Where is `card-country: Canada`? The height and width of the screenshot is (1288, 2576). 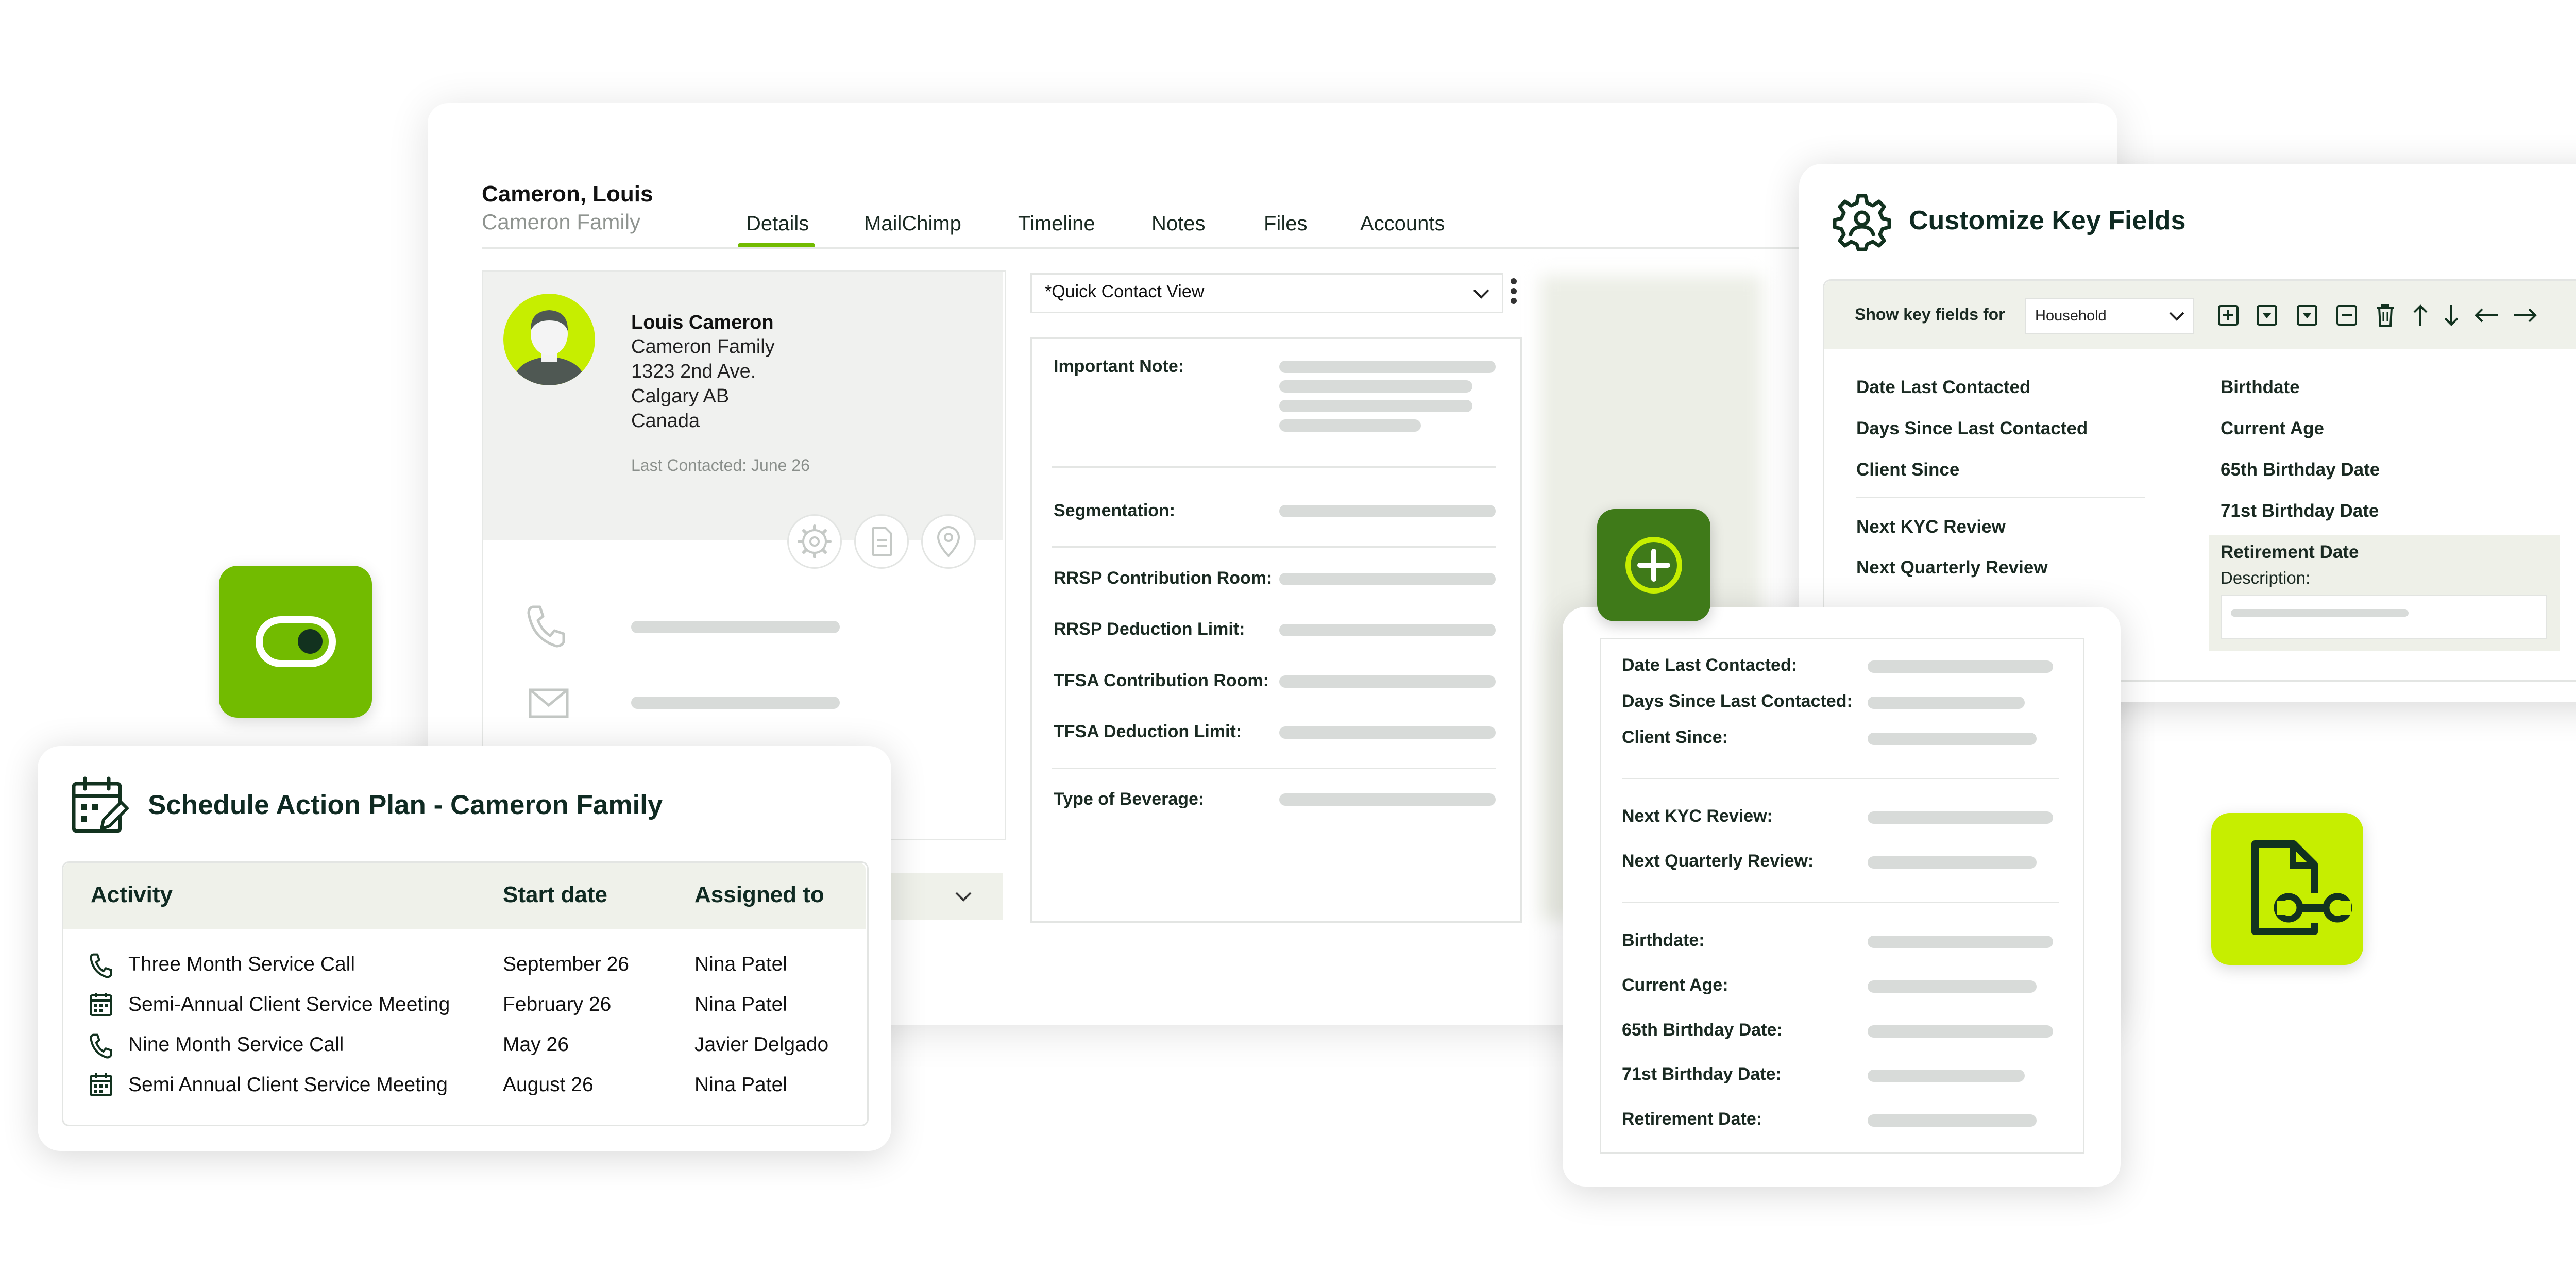 card-country: Canada is located at coordinates (665, 421).